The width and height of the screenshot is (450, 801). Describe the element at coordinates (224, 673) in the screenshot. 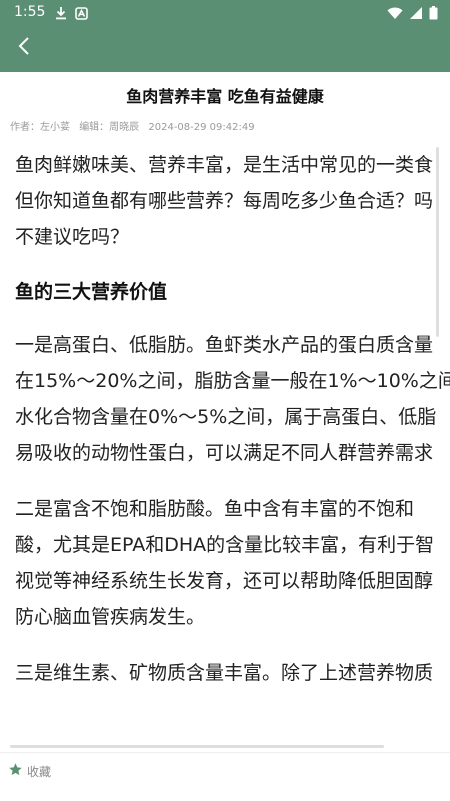

I see `text-line: 三是维生素、矿物质含量丰富。除了上述营养物质` at that location.